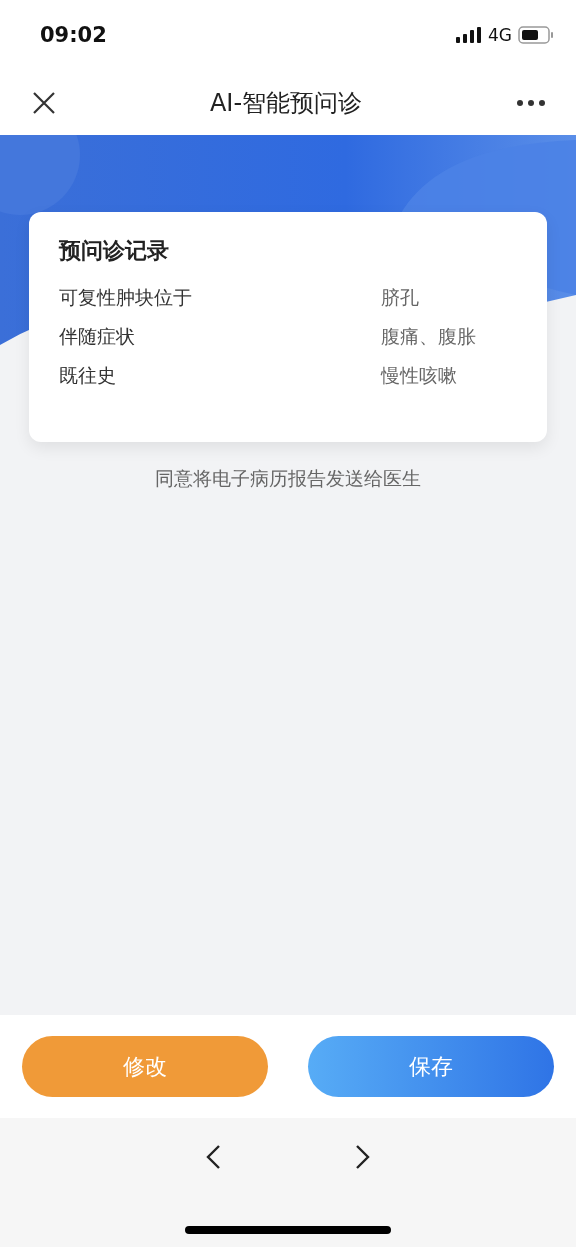  What do you see at coordinates (363, 1157) in the screenshot?
I see `forward-icon` at bounding box center [363, 1157].